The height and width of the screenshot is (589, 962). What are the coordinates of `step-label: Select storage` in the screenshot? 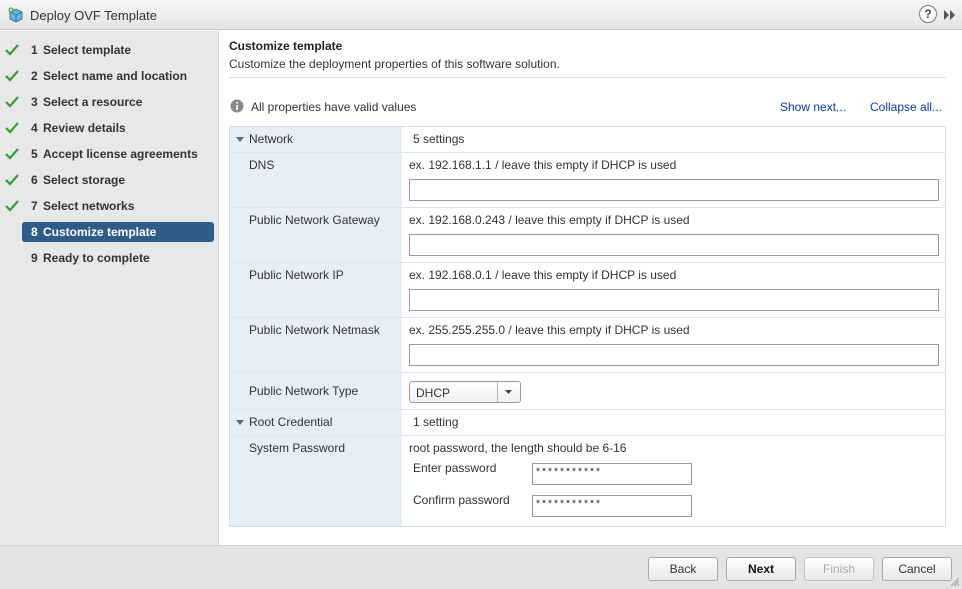 It's located at (84, 180).